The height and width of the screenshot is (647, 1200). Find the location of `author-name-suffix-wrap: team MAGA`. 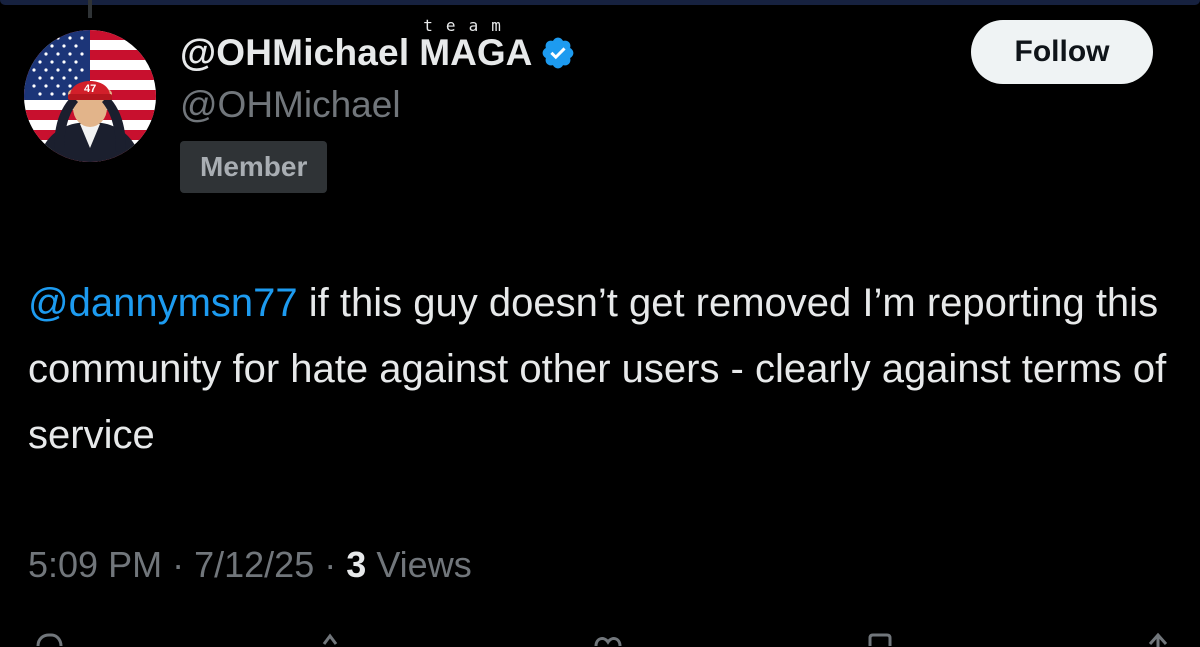

author-name-suffix-wrap: team MAGA is located at coordinates (475, 45).